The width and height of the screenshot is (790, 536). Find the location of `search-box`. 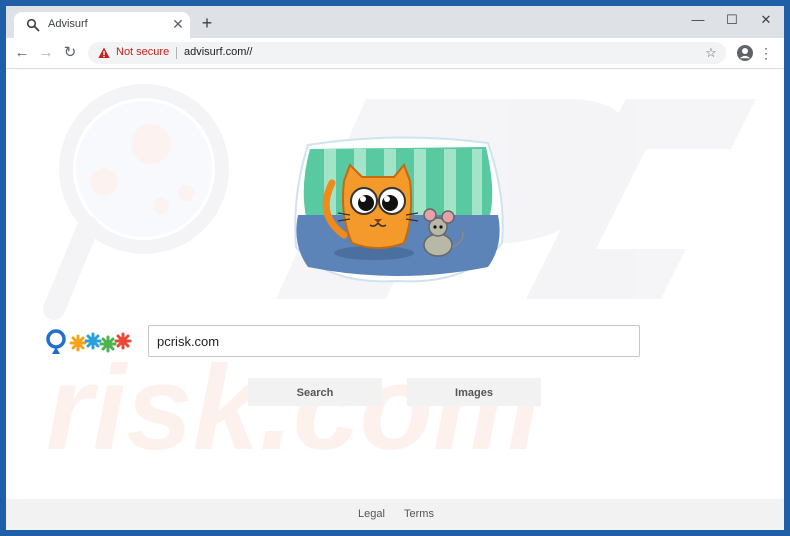

search-box is located at coordinates (394, 341).